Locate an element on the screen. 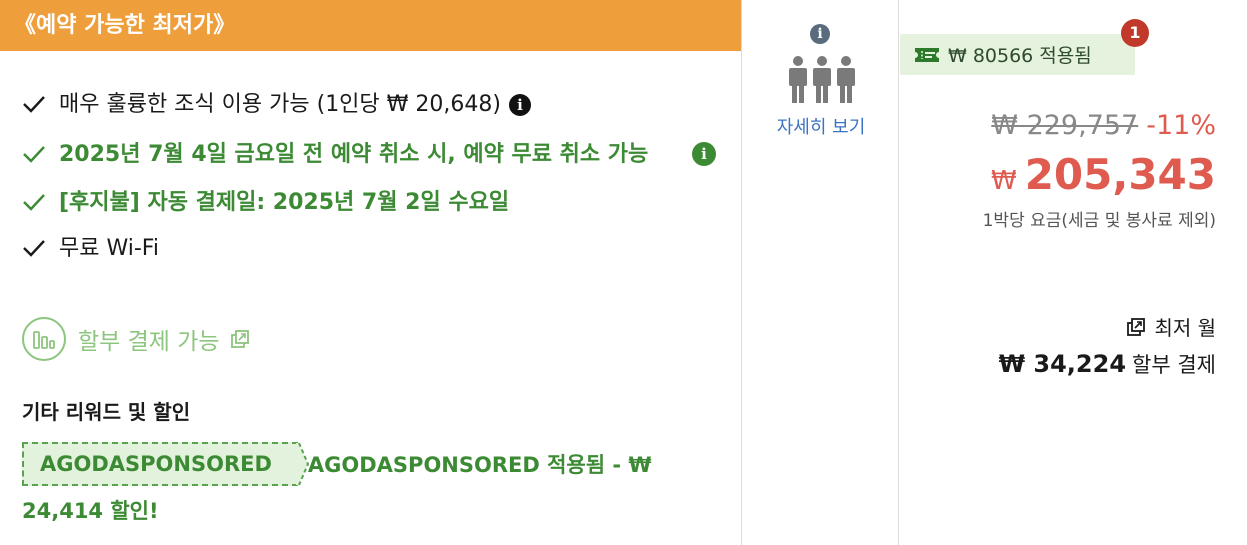 The width and height of the screenshot is (1247, 545). price-note: 1박당 요금(세금 및 봉사료 제외) is located at coordinates (1099, 221).